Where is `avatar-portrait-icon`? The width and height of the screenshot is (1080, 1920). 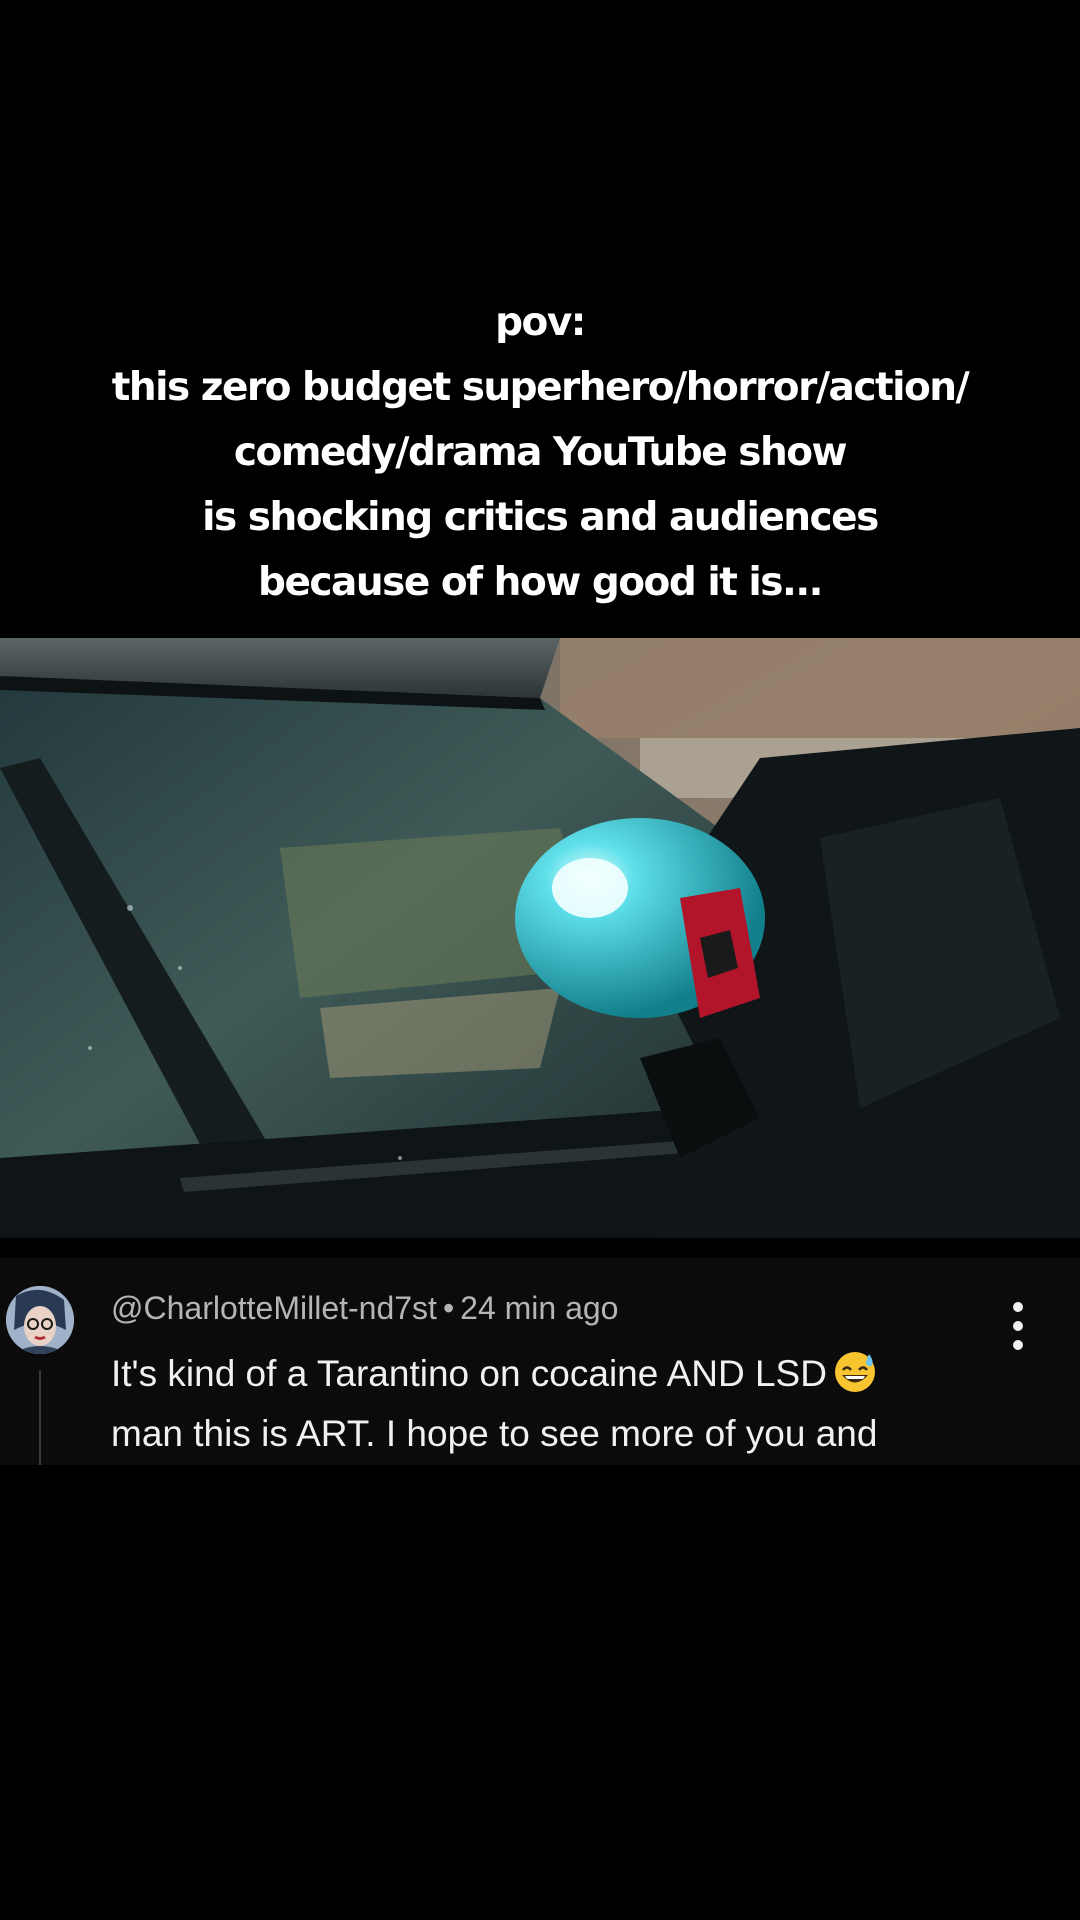
avatar-portrait-icon is located at coordinates (40, 1320).